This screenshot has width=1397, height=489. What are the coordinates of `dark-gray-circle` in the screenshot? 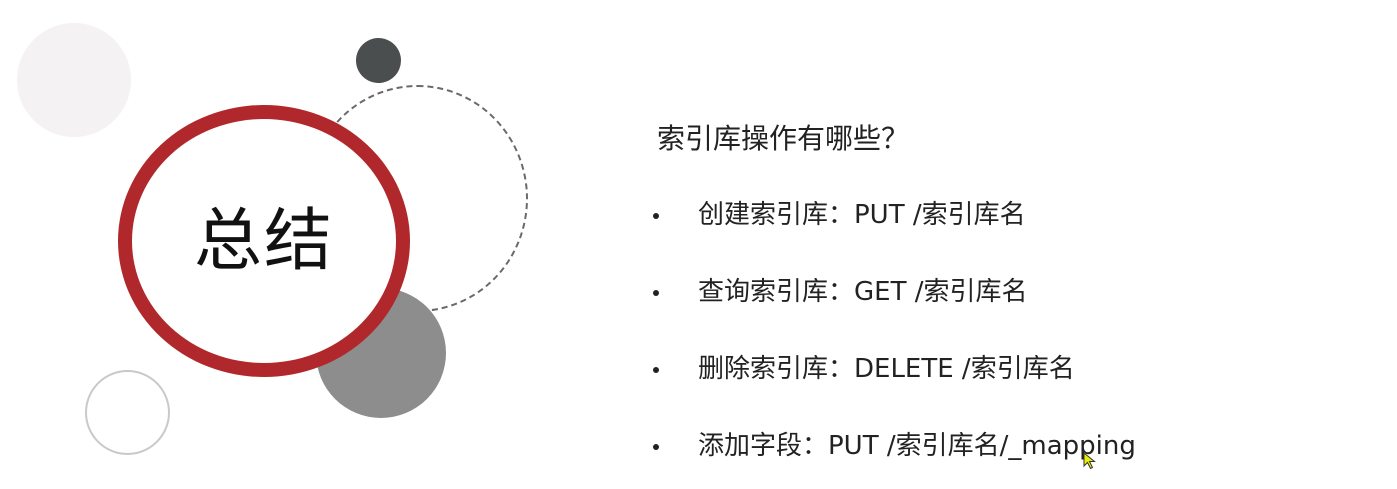 It's located at (378, 60).